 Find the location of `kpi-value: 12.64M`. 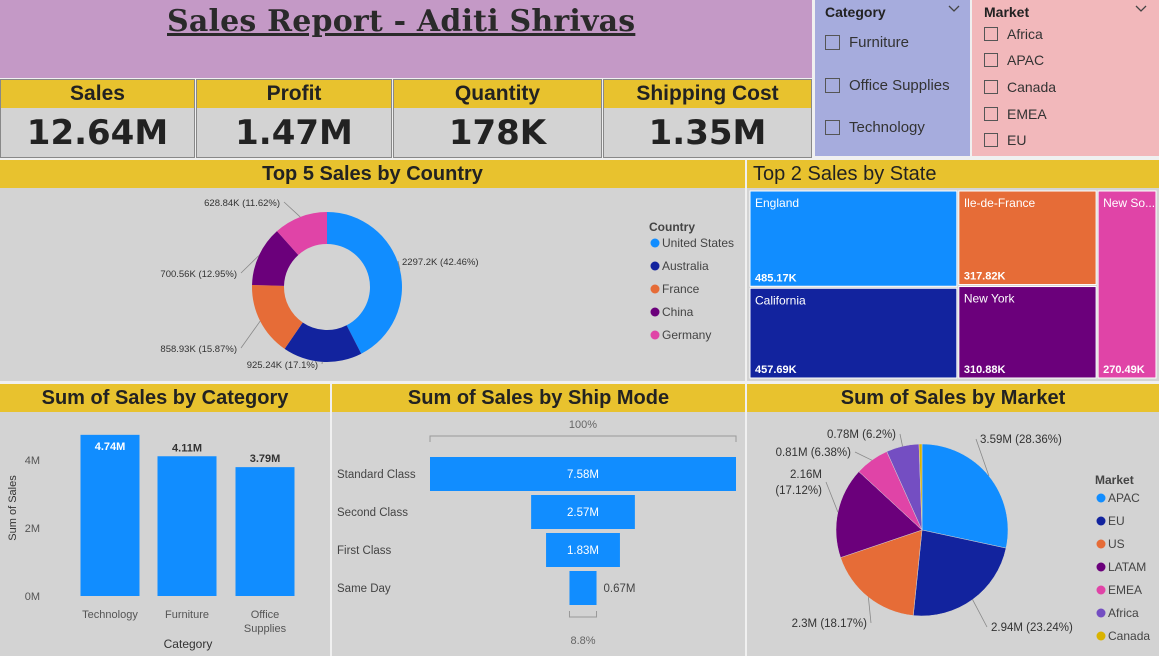

kpi-value: 12.64M is located at coordinates (97, 133).